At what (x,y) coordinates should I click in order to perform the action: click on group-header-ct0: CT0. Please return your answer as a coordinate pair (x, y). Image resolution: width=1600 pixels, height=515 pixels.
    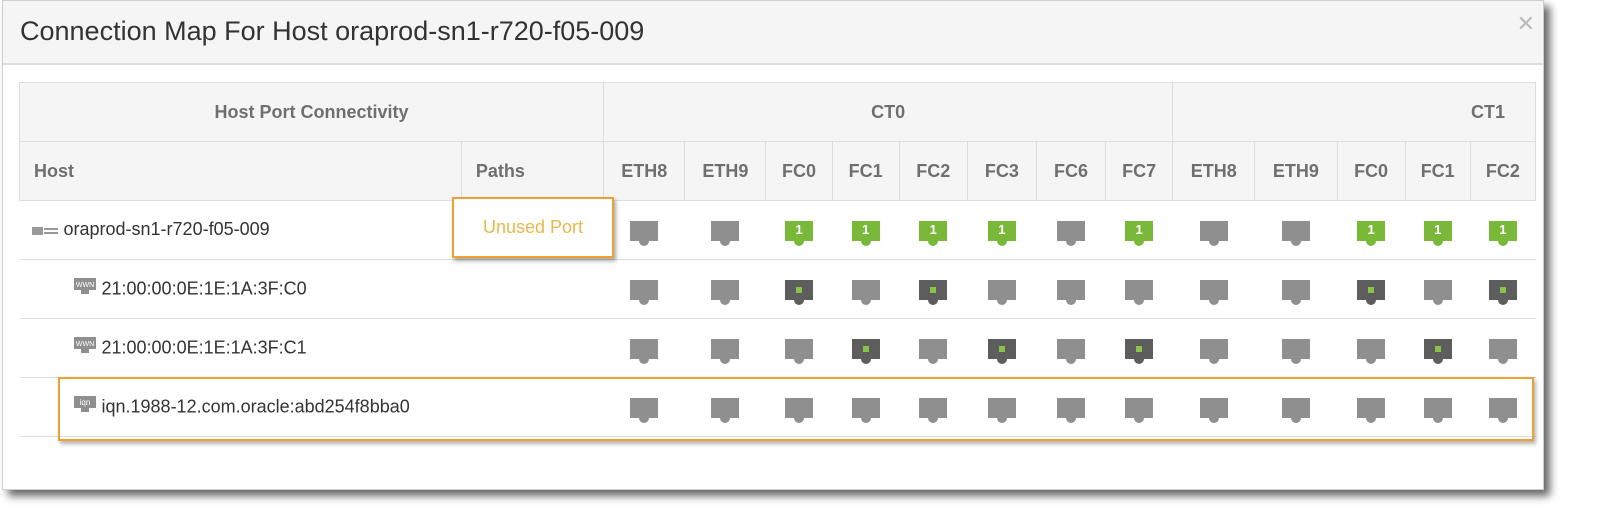
    Looking at the image, I should click on (888, 112).